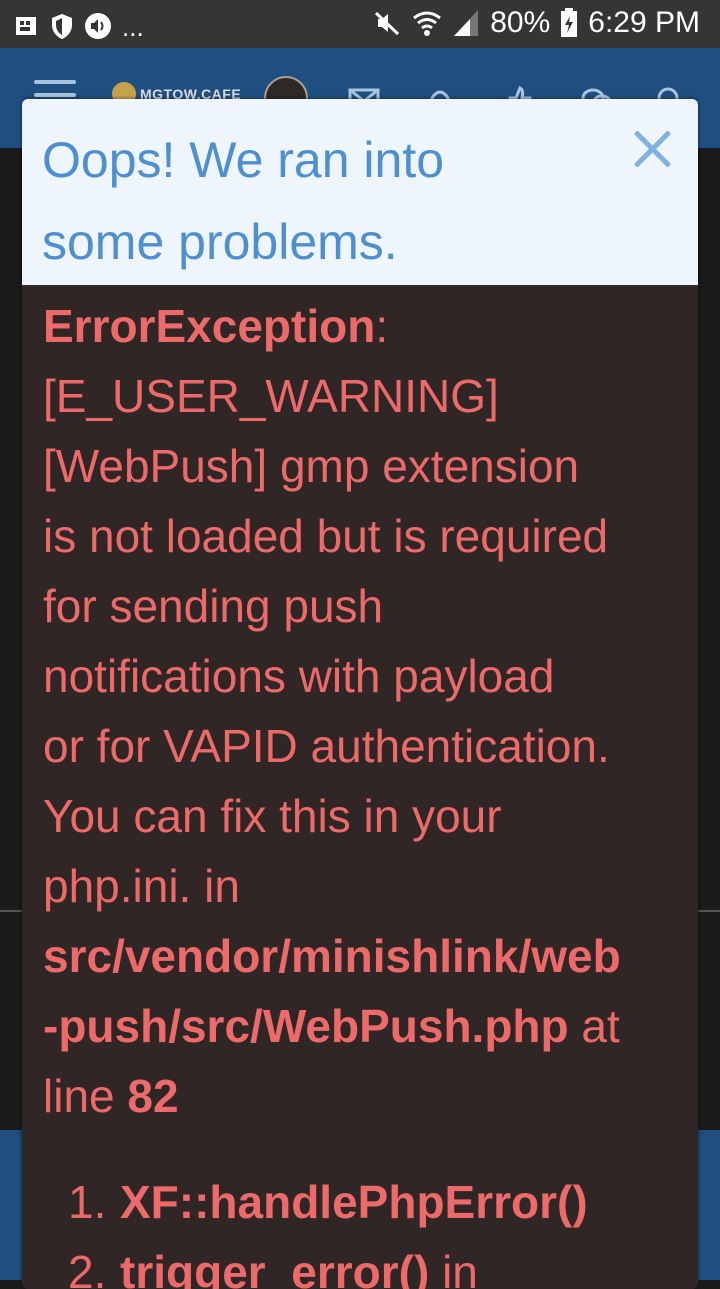 Image resolution: width=720 pixels, height=1289 pixels. What do you see at coordinates (272, 816) in the screenshot?
I see `error-line: You can fix this in your` at bounding box center [272, 816].